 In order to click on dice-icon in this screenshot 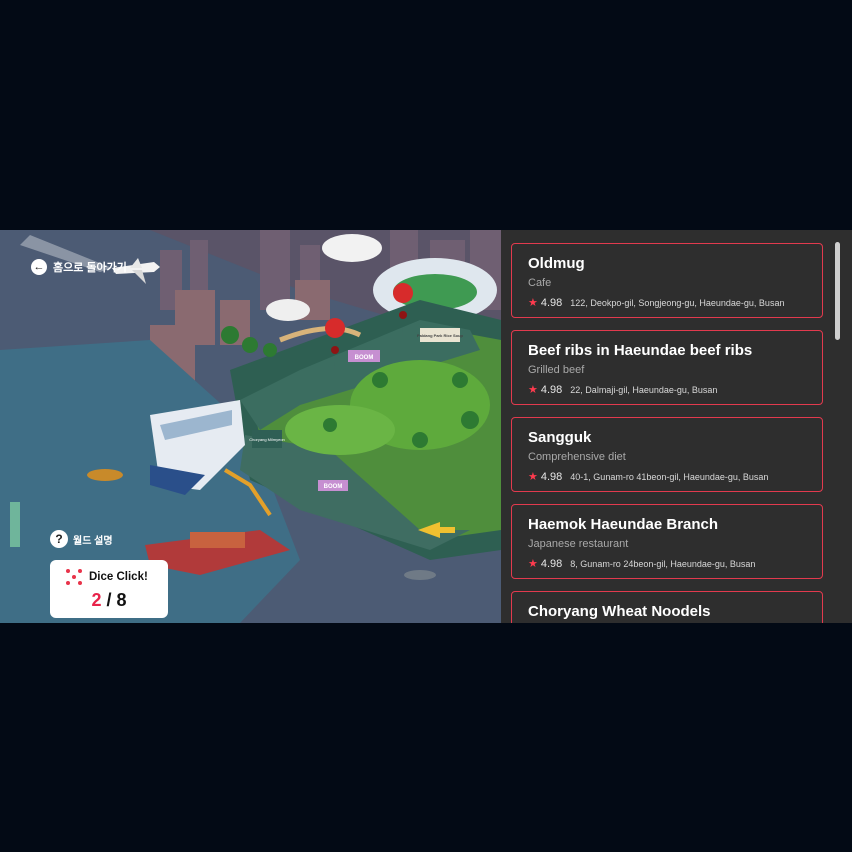, I will do `click(74, 577)`.